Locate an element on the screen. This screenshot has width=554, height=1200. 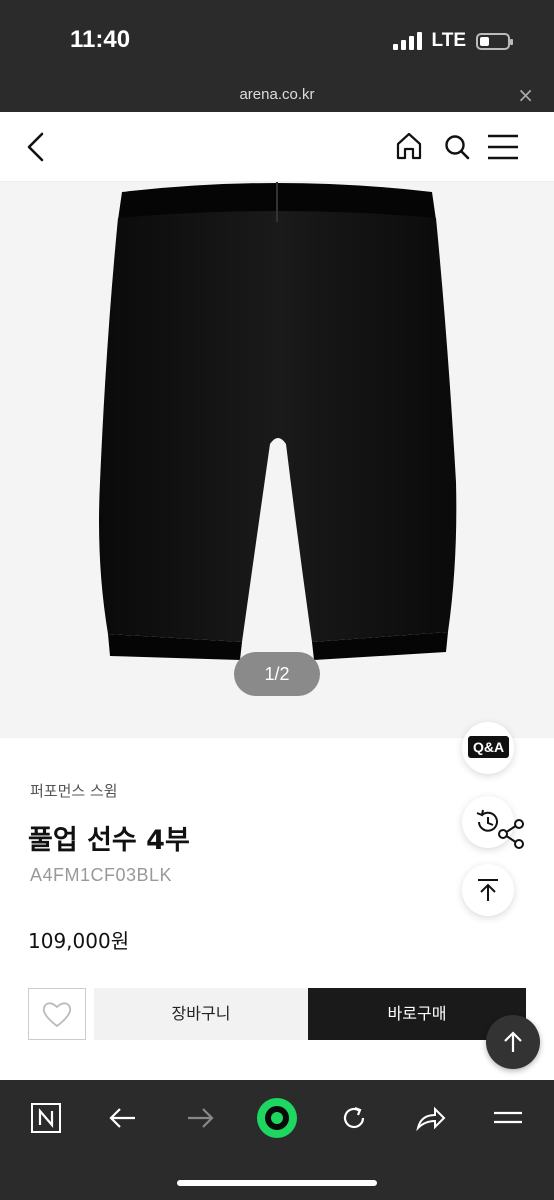
scroll-top-icon is located at coordinates (488, 890).